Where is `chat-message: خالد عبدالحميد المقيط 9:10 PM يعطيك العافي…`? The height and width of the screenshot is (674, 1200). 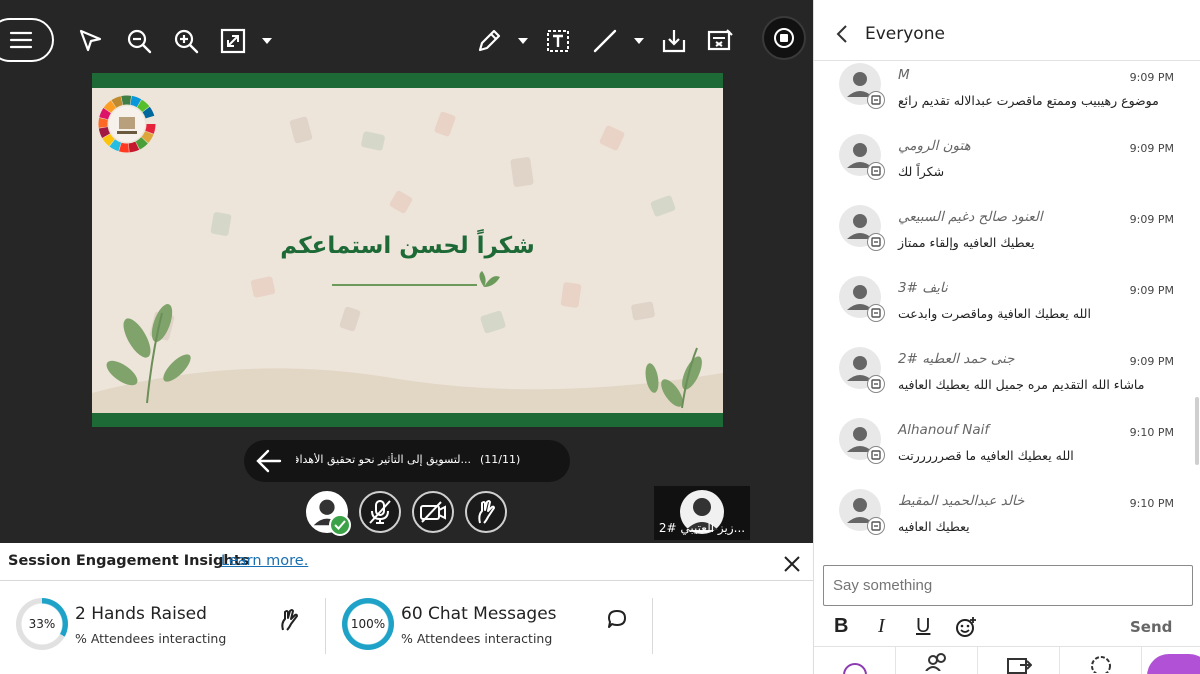 chat-message: خالد عبدالحميد المقيط 9:10 PM يعطيك العافي… is located at coordinates (1007, 523).